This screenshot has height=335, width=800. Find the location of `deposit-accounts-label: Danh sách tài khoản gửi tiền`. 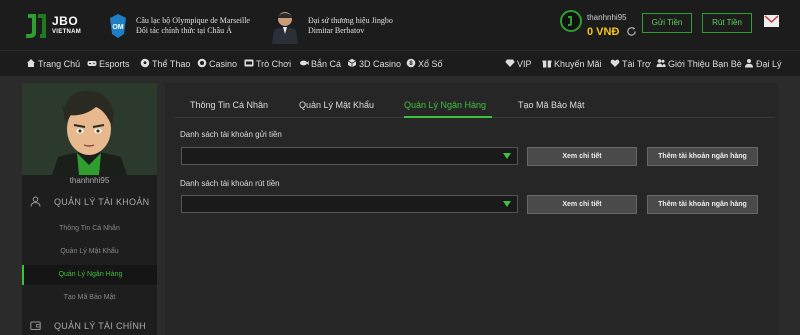

deposit-accounts-label: Danh sách tài khoản gửi tiền is located at coordinates (231, 134).